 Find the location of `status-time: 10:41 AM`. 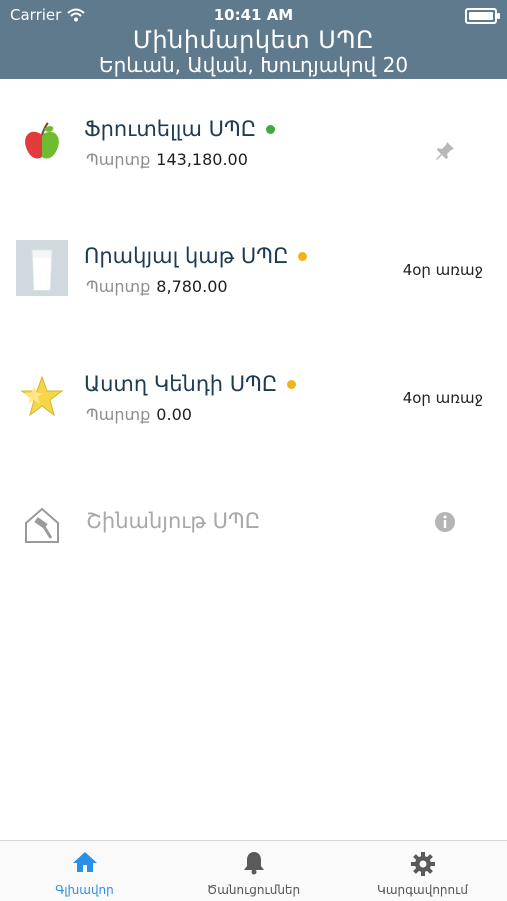

status-time: 10:41 AM is located at coordinates (253, 15).